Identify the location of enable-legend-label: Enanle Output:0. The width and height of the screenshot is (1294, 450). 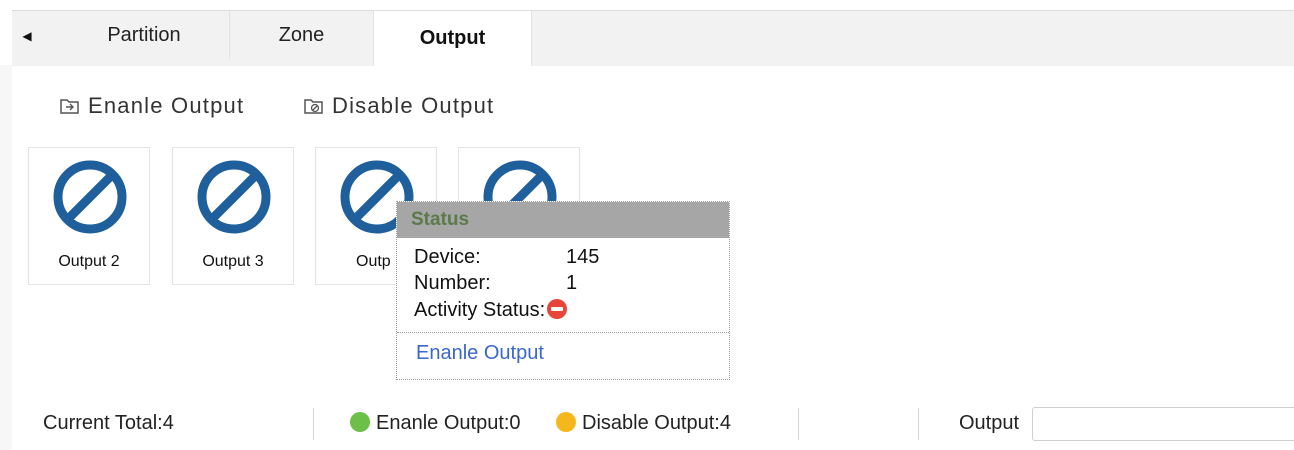
(448, 423).